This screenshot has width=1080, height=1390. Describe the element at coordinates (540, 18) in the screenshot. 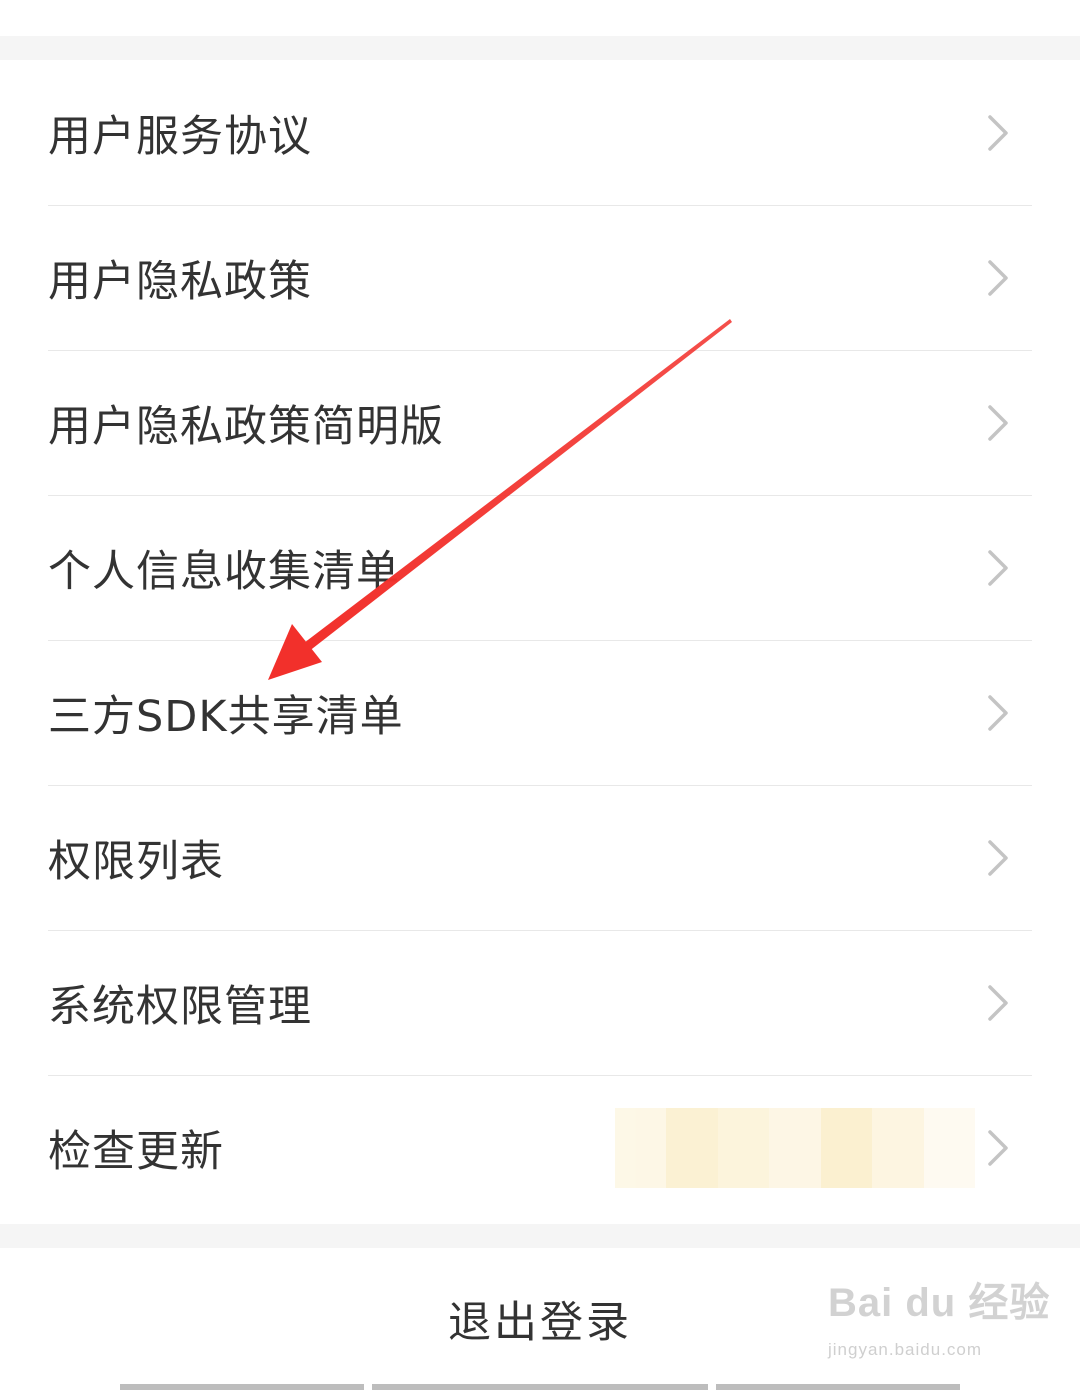

I see `top-strip` at that location.